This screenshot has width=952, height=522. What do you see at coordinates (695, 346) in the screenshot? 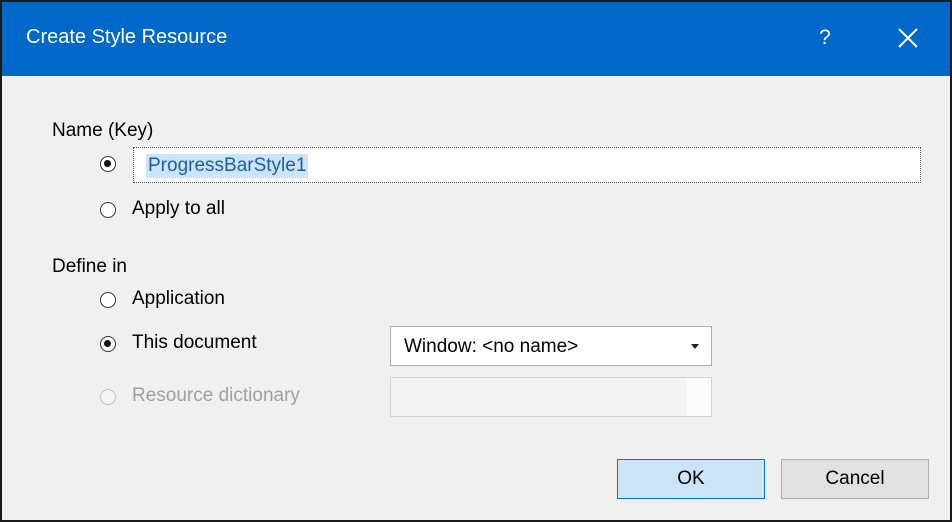
I see `chevron-down-icon` at bounding box center [695, 346].